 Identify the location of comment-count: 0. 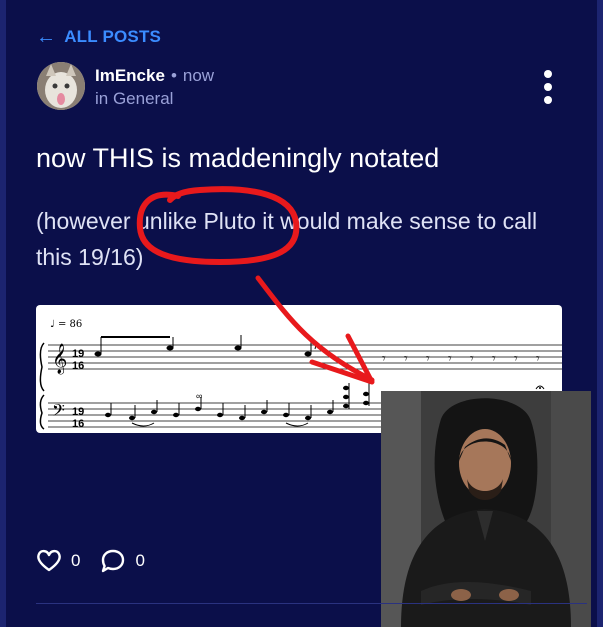
(140, 560).